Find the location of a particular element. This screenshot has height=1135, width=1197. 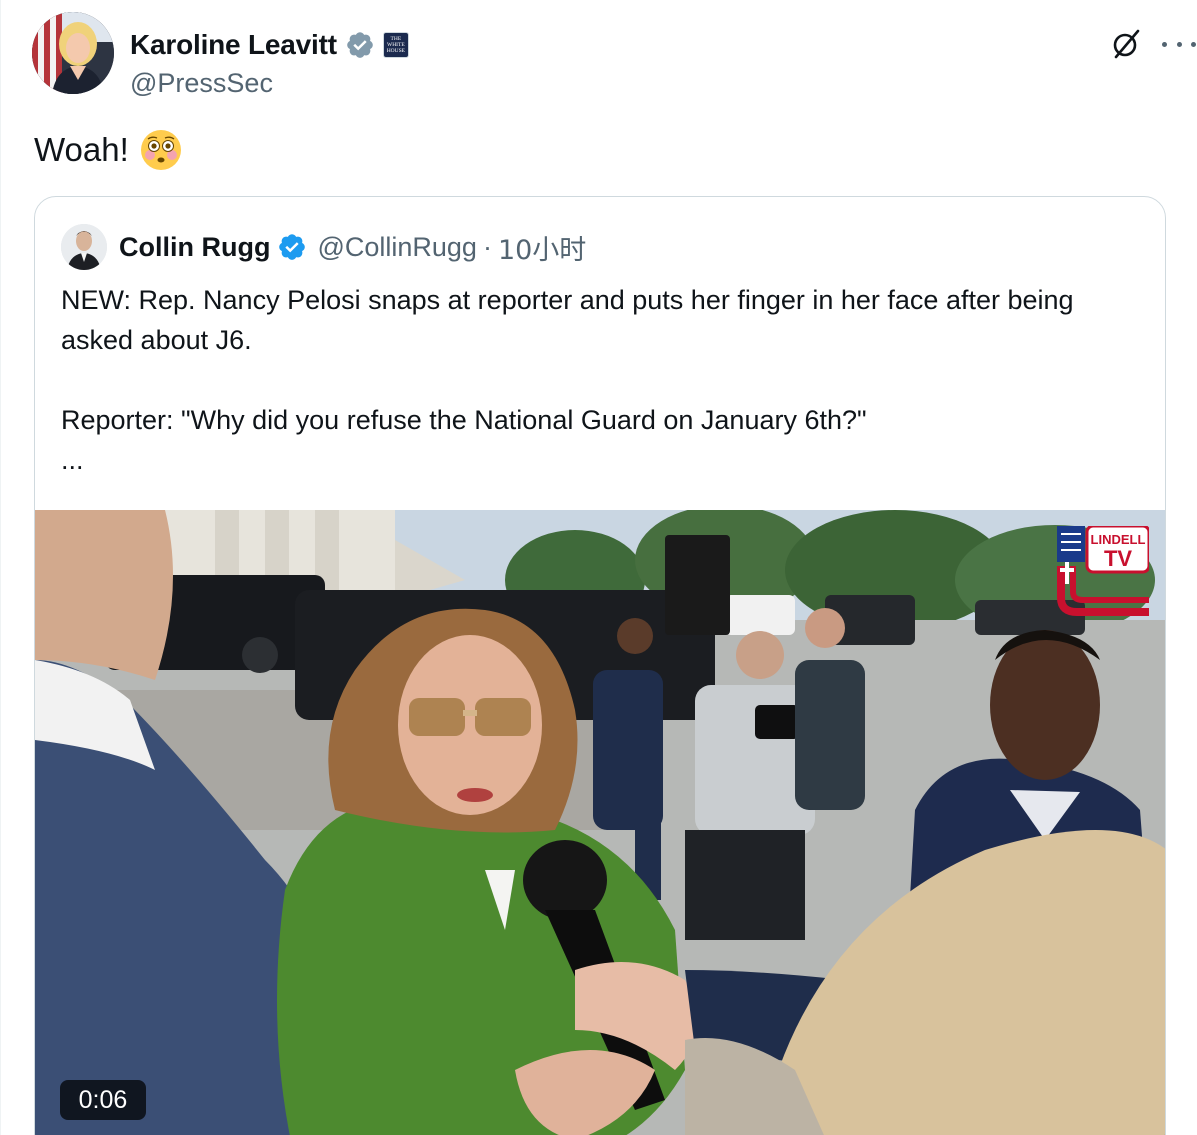

watermark-text-line2: TV is located at coordinates (1118, 558).